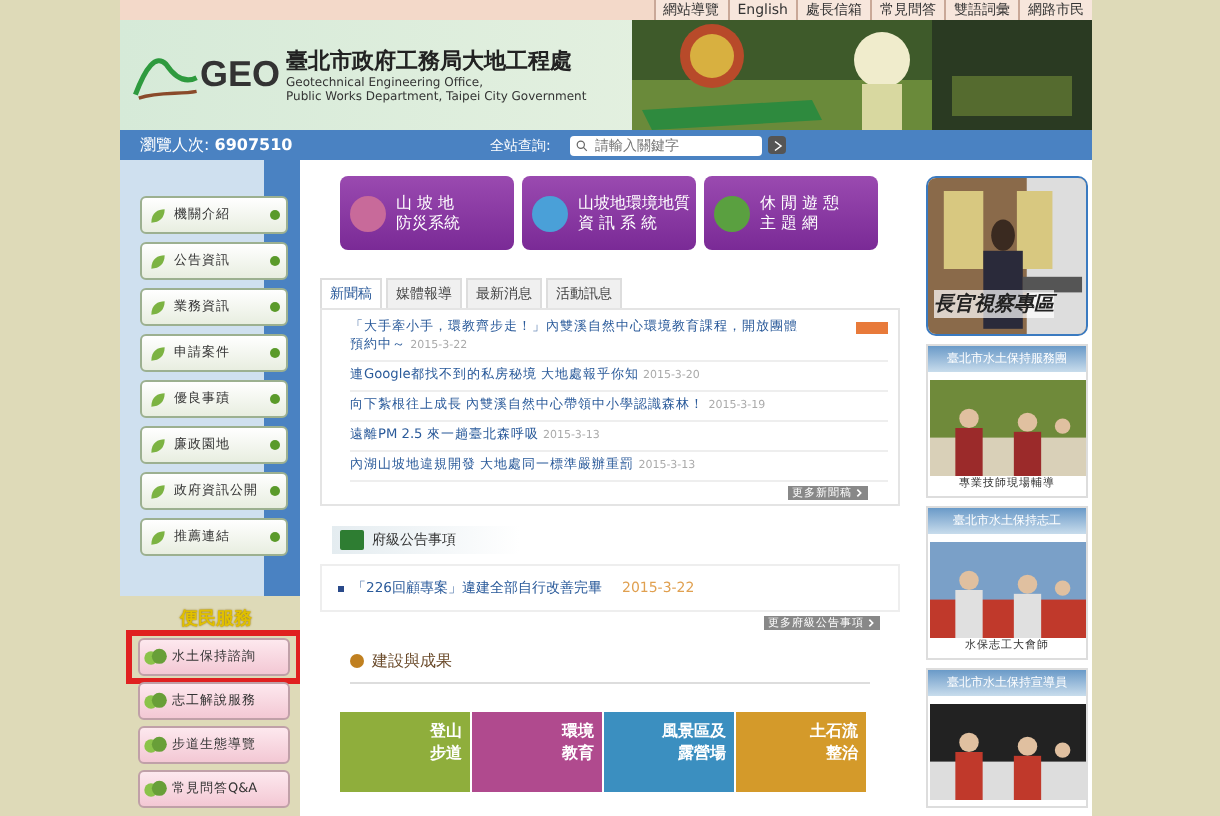 The image size is (1220, 816). I want to click on search-button, so click(777, 145).